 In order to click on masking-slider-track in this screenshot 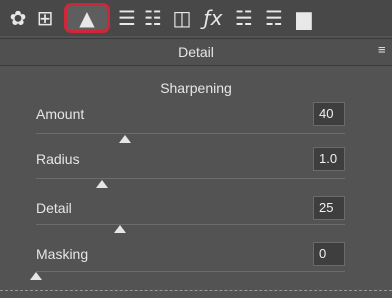, I will do `click(190, 271)`.